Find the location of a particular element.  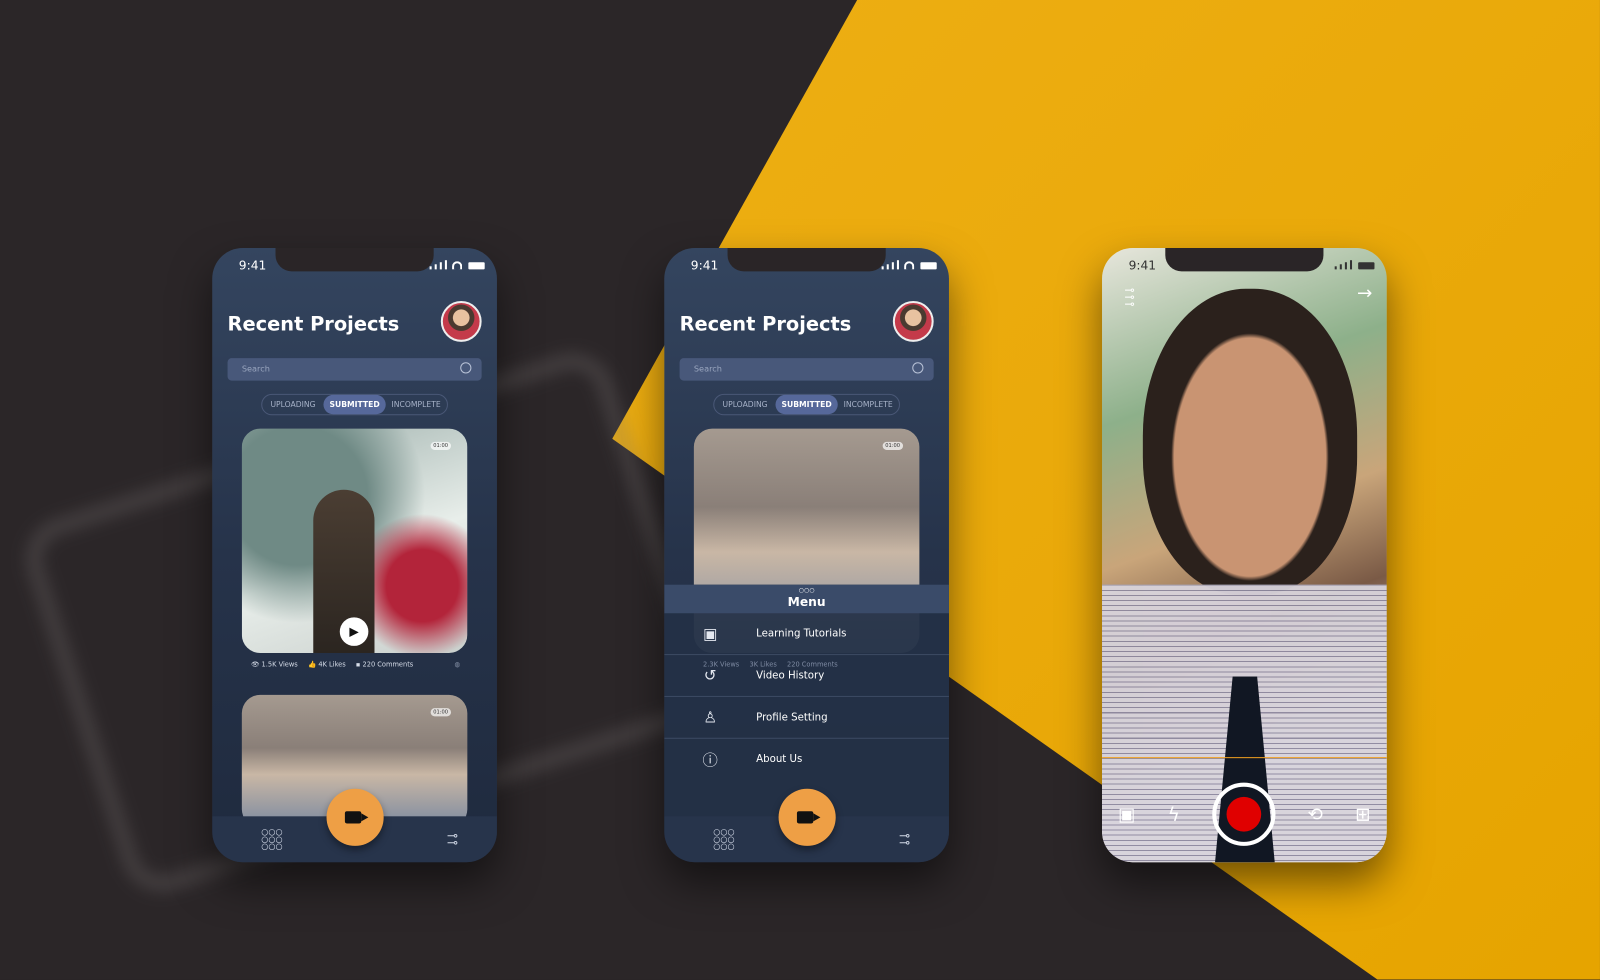

flash-icon: ϟ is located at coordinates (1174, 814).